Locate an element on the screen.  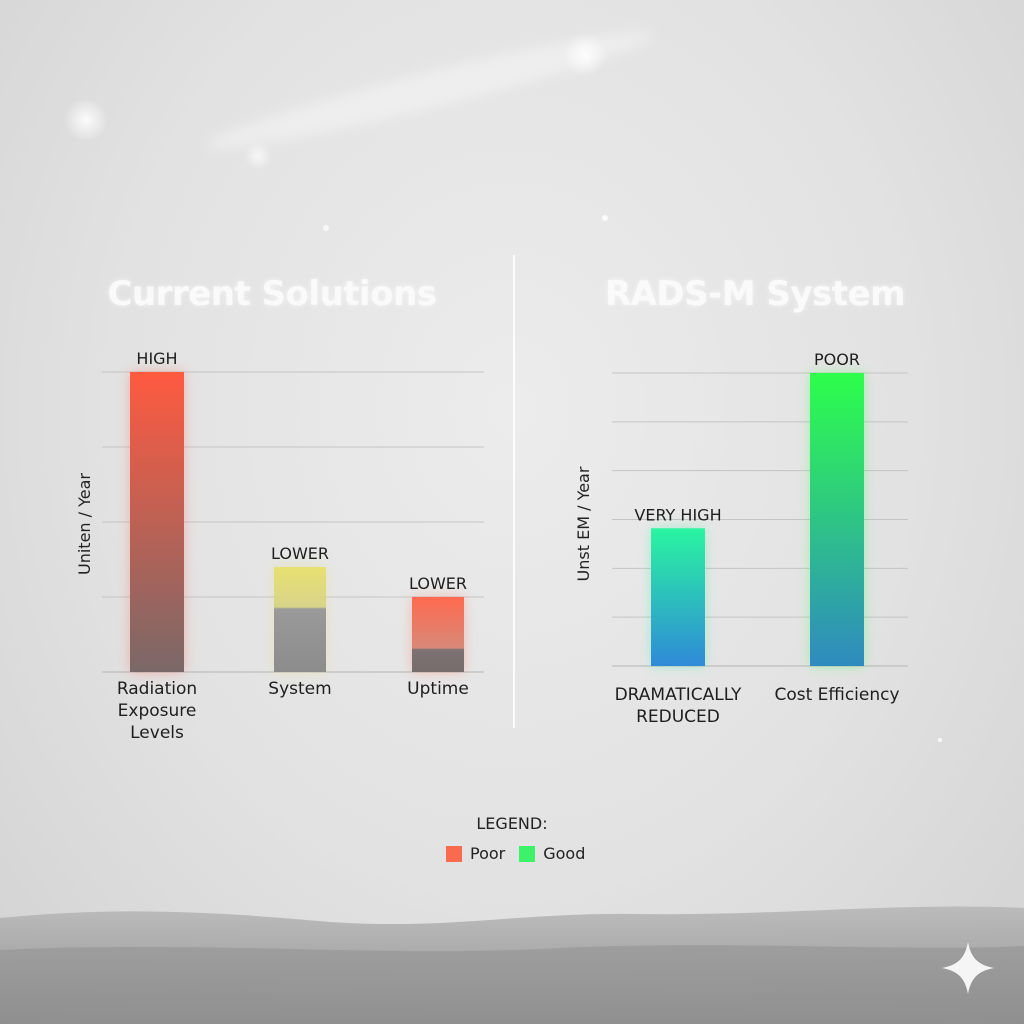
legend: Poor Good is located at coordinates (522, 853).